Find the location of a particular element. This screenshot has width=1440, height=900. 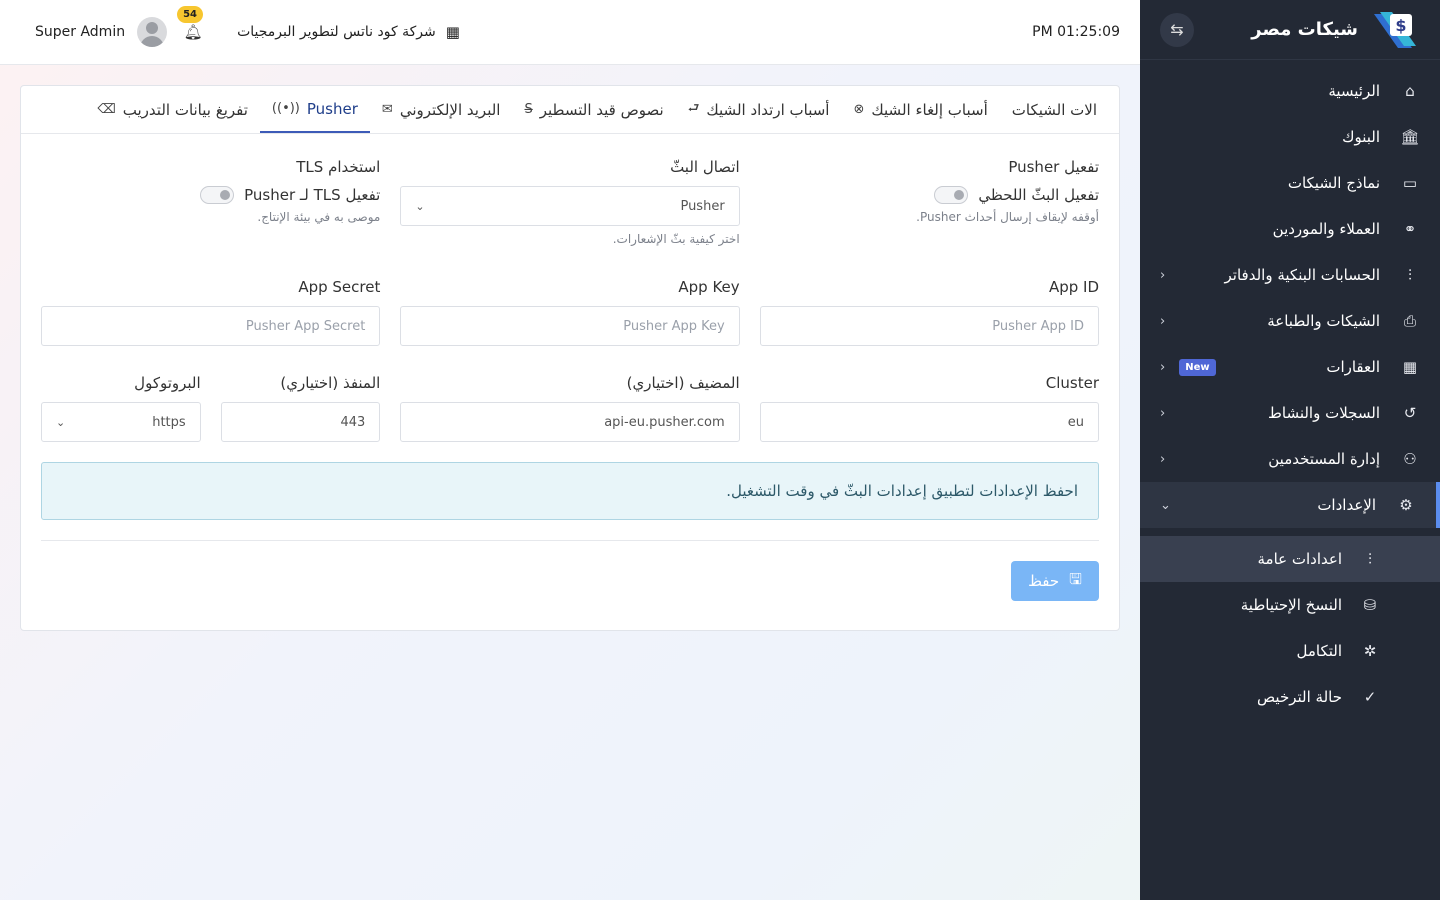

company-name: شركة كود ناتس لتطوير البرمجيات is located at coordinates (336, 32).